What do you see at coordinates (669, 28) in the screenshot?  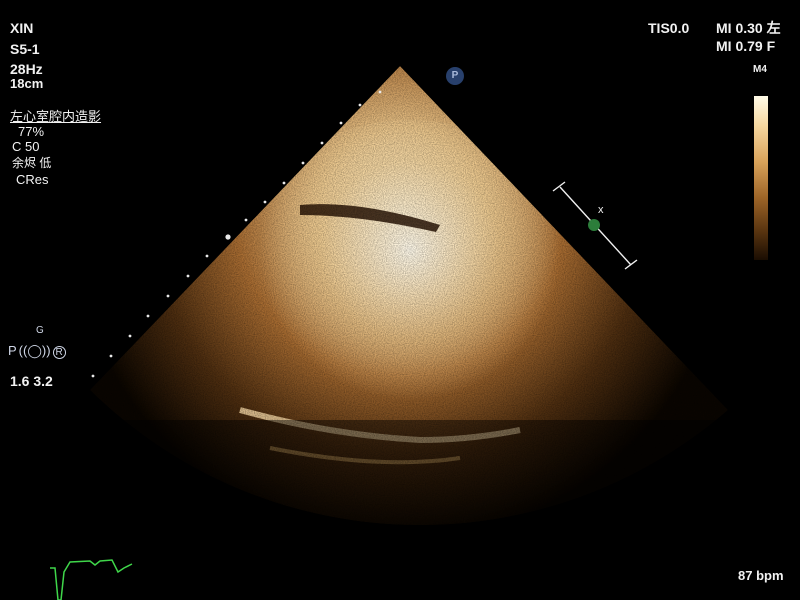 I see `tis-readout: TIS0.0` at bounding box center [669, 28].